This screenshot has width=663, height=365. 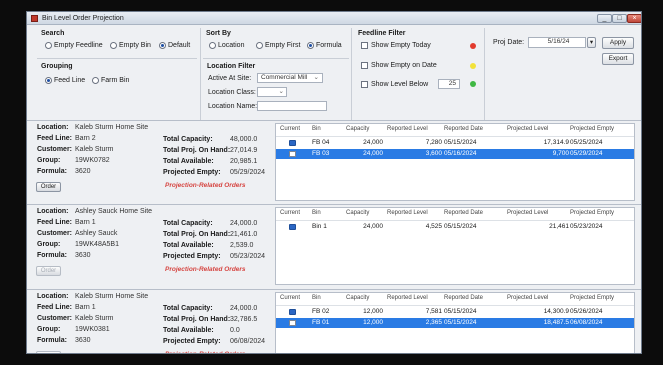 I want to click on sort-formula-radio, so click(x=310, y=45).